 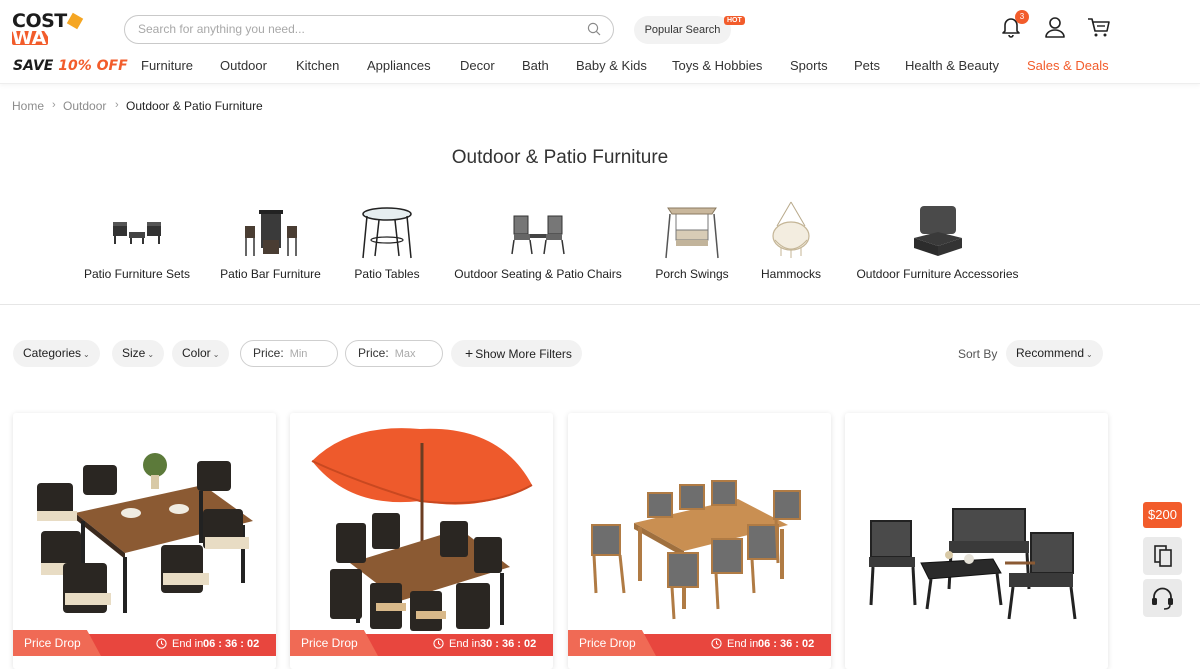 What do you see at coordinates (1022, 17) in the screenshot?
I see `notification-count-badge: 3` at bounding box center [1022, 17].